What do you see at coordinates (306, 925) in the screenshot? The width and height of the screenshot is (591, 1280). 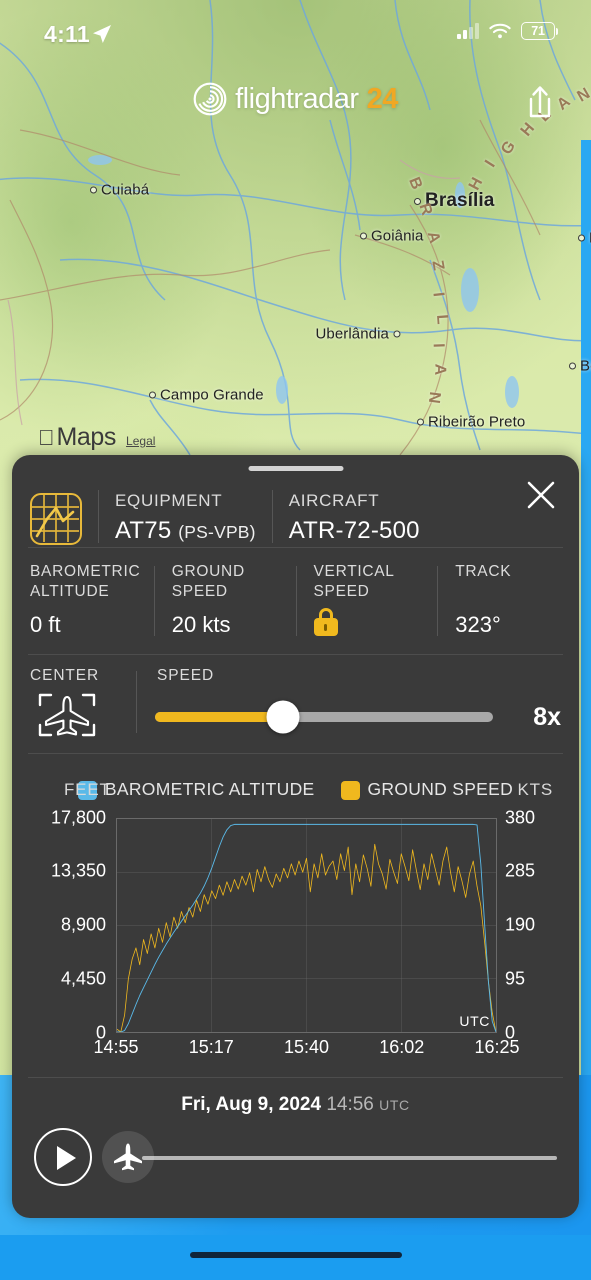 I see `chart-plot: UTC` at bounding box center [306, 925].